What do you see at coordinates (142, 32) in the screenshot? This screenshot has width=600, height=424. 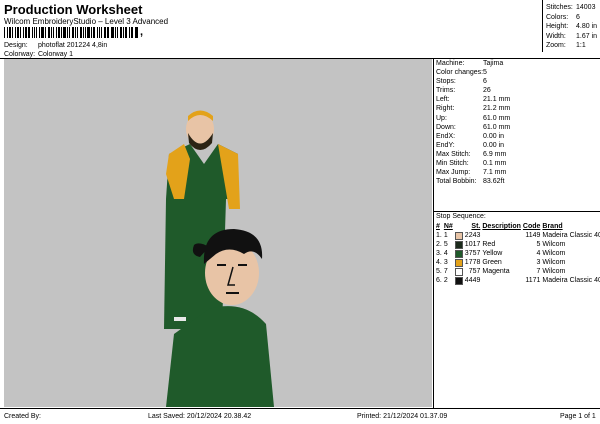 I see `barcode-suffix: ,` at bounding box center [142, 32].